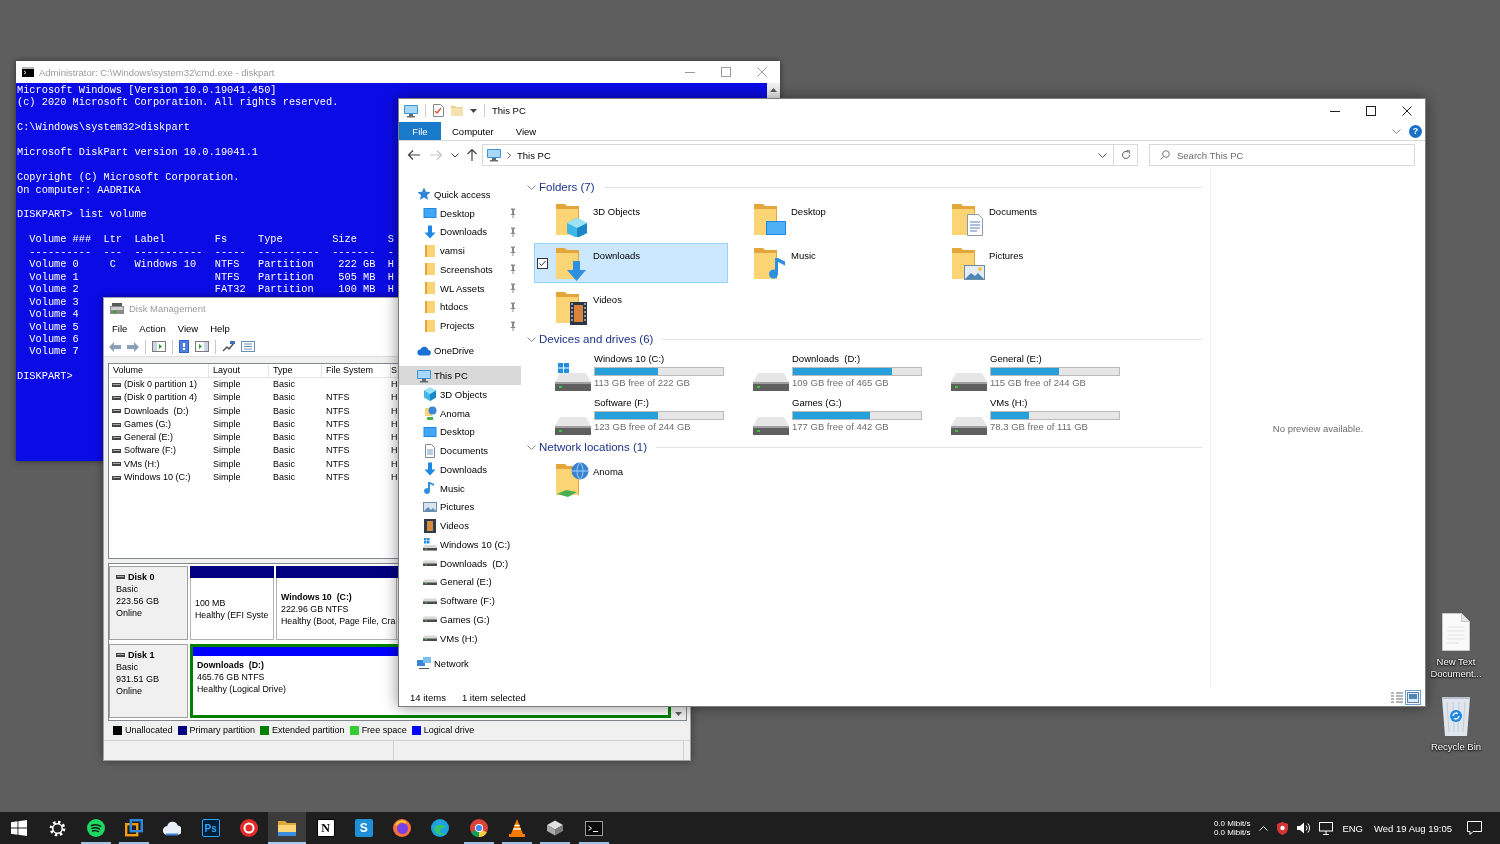 The height and width of the screenshot is (844, 1500). Describe the element at coordinates (239, 371) in the screenshot. I see `column-header: Layout` at that location.